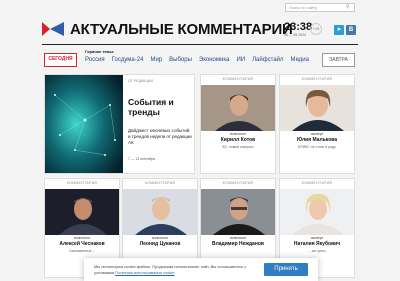 The width and height of the screenshot is (400, 281). I want to click on nav-item-elections: Выборы, so click(180, 60).